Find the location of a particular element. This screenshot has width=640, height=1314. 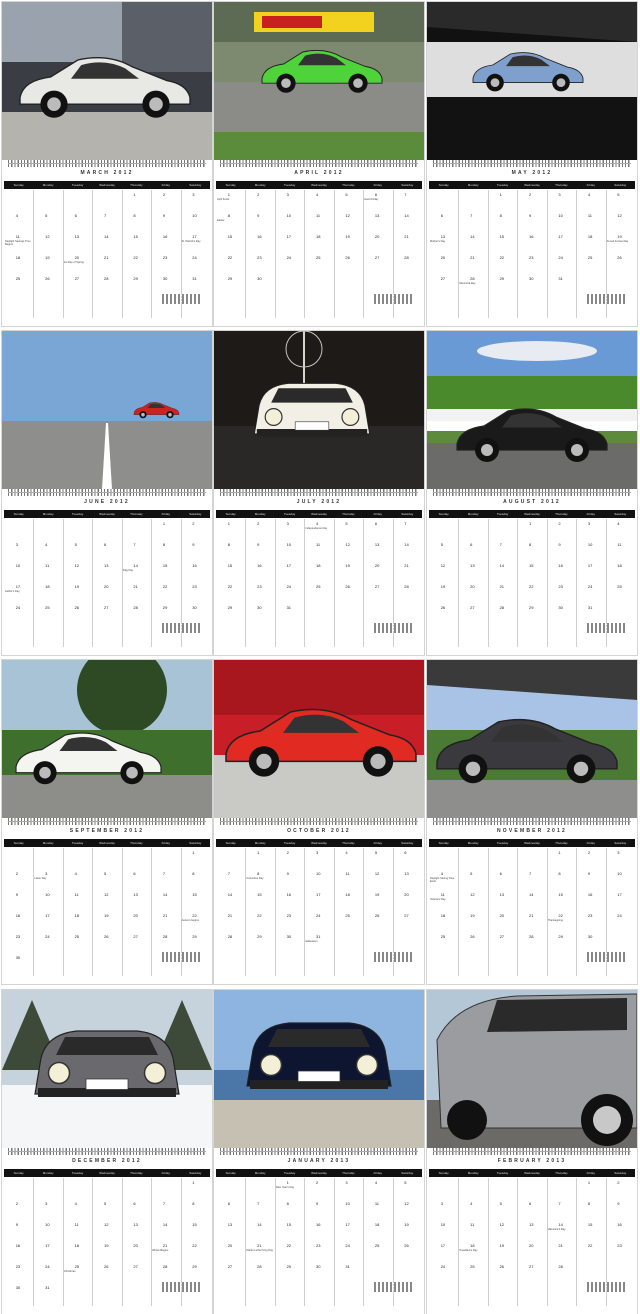

holiday-note: Flag Day is located at coordinates (128, 570).